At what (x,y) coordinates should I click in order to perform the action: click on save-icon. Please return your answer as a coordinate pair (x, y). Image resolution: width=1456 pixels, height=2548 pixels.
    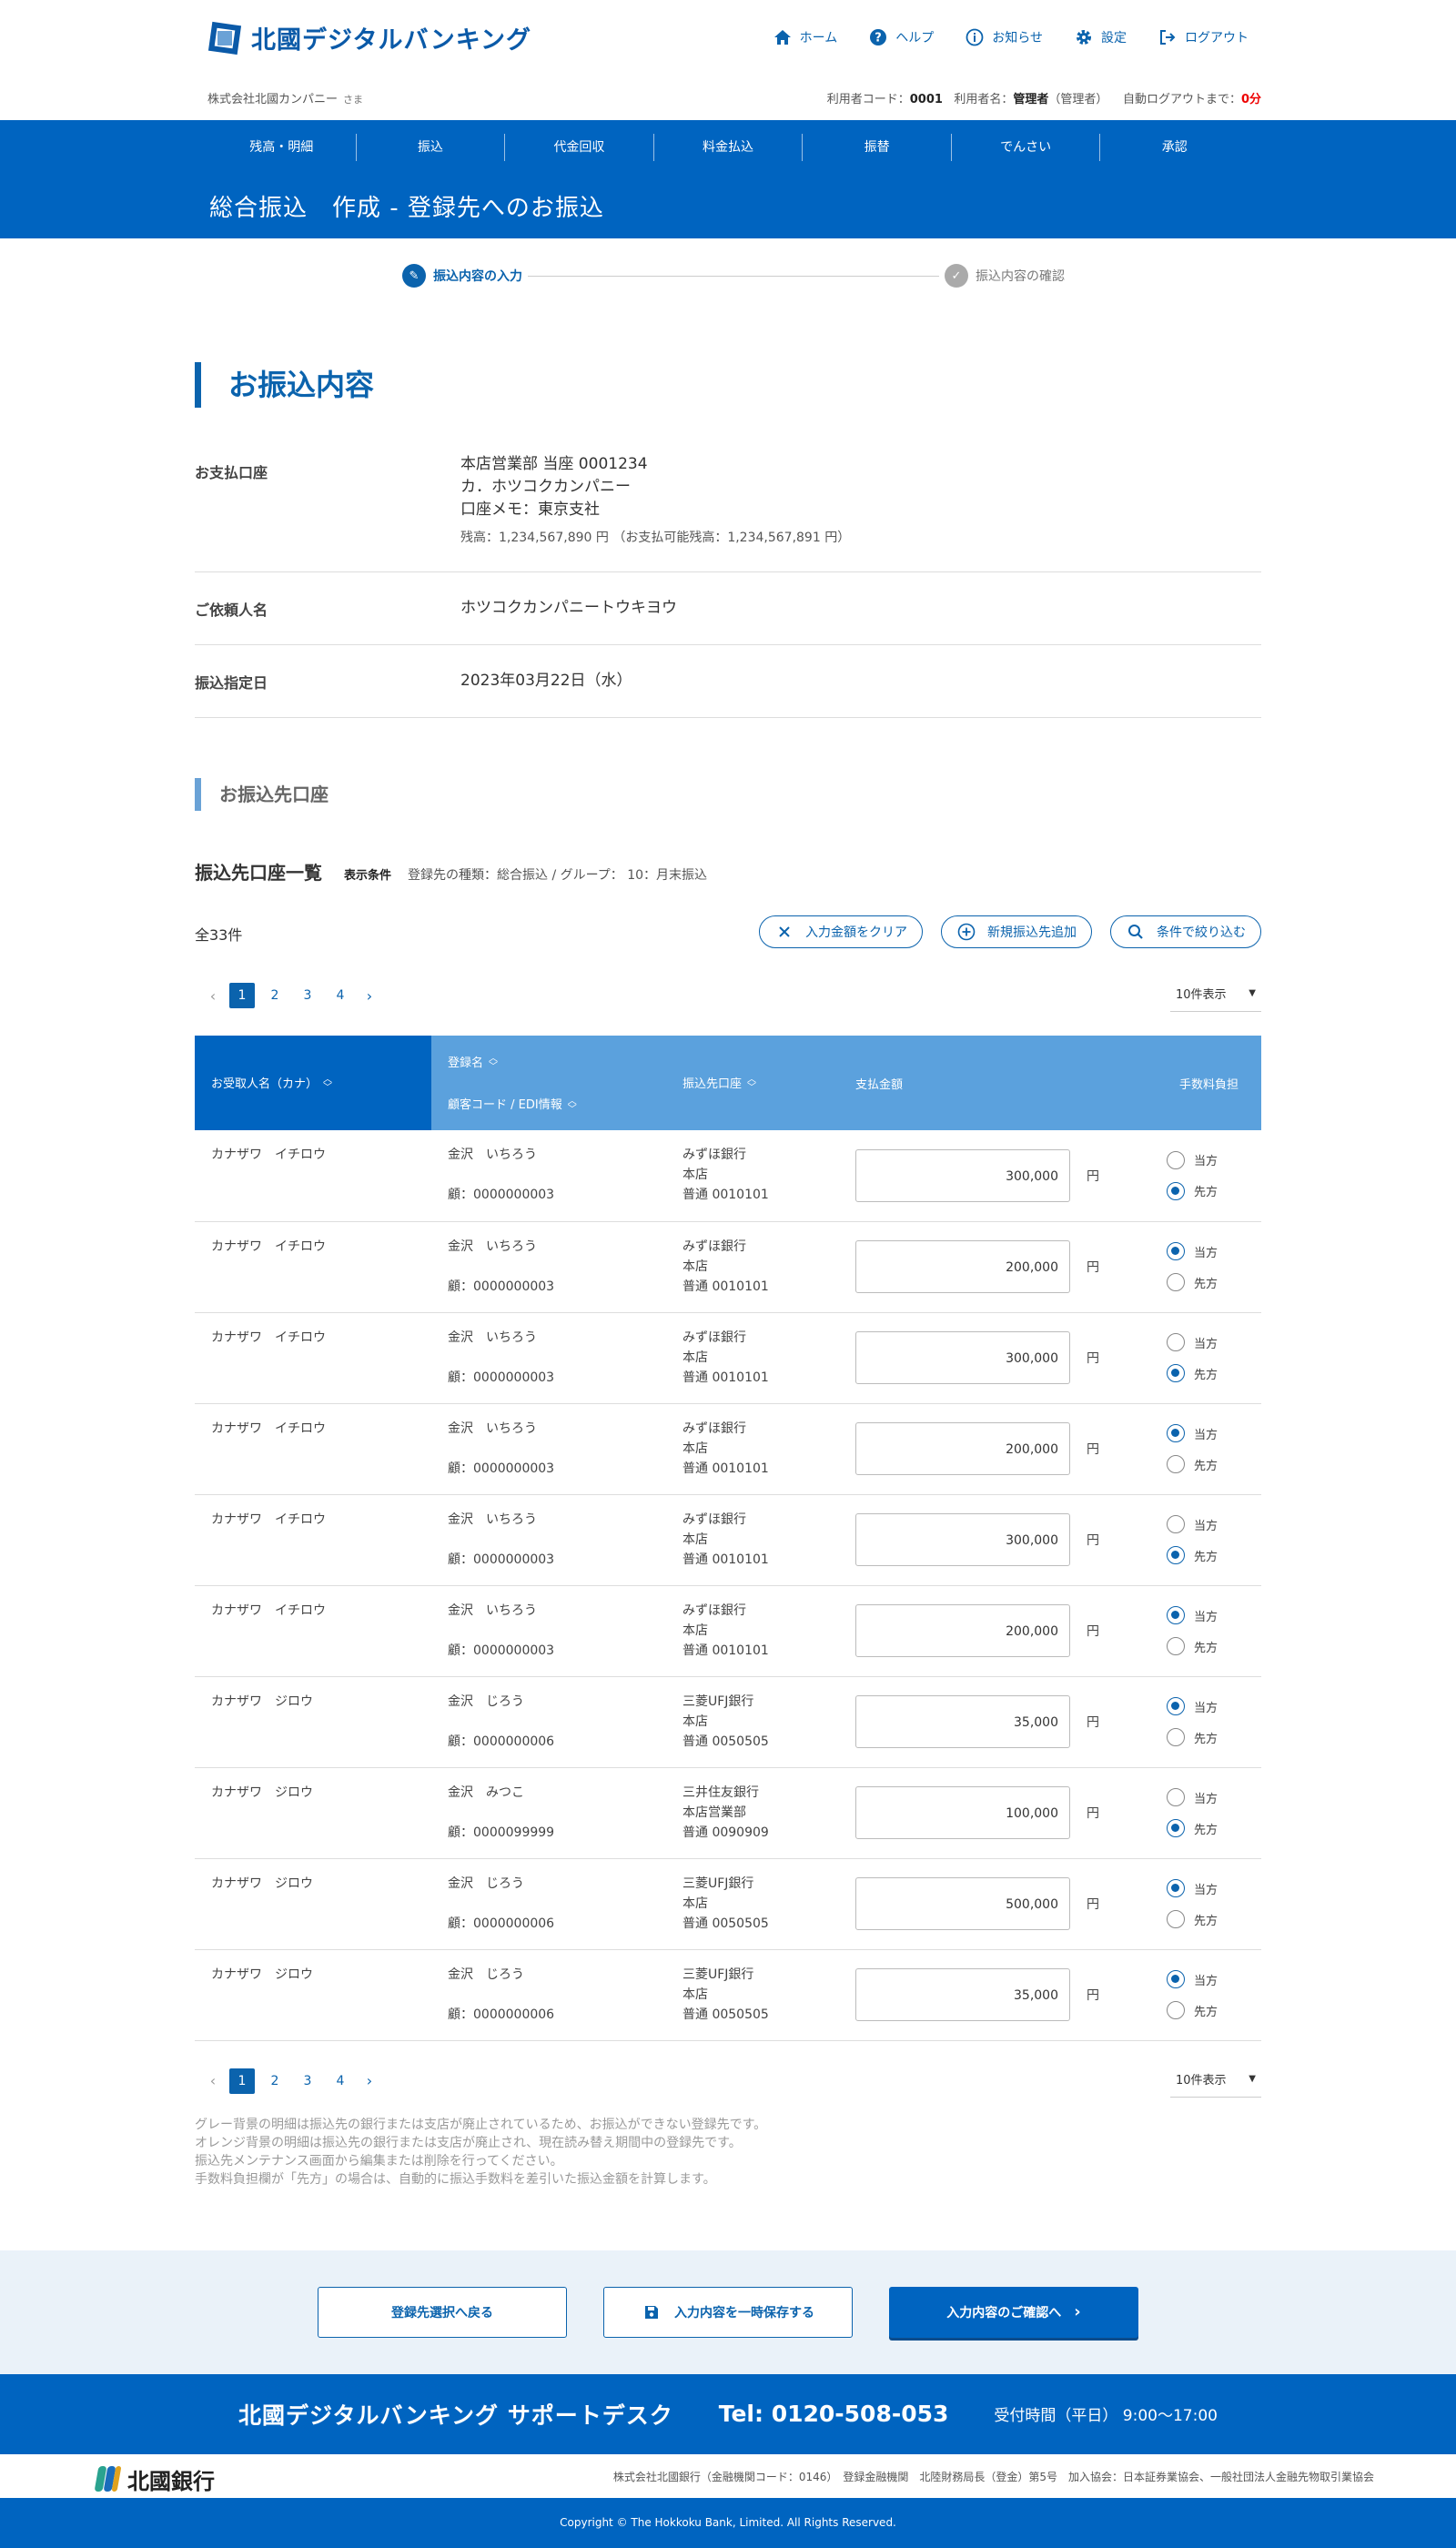
    Looking at the image, I should click on (652, 2312).